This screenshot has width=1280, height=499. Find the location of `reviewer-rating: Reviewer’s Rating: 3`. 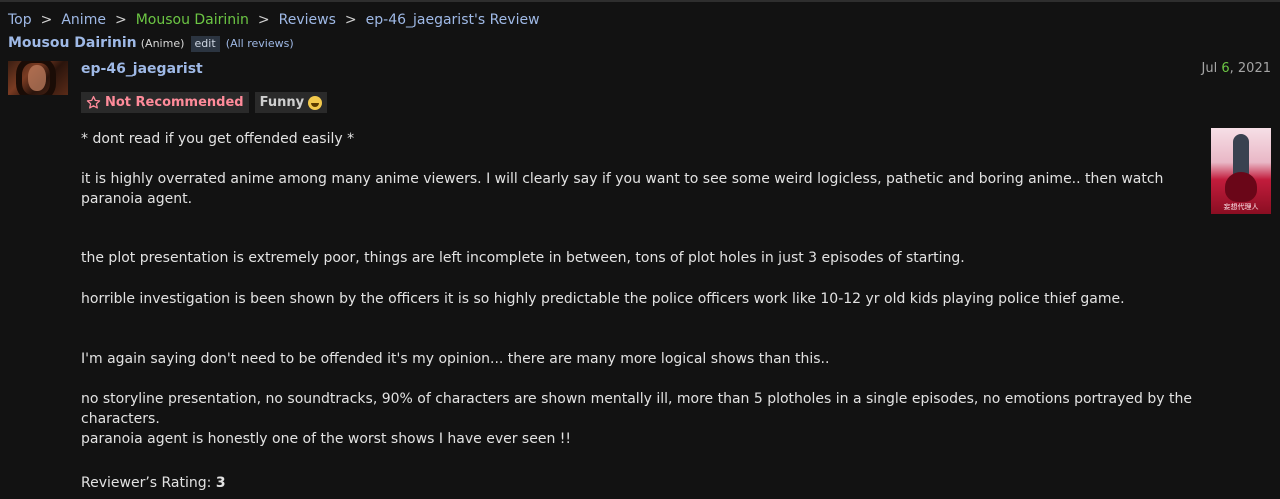

reviewer-rating: Reviewer’s Rating: 3 is located at coordinates (153, 483).